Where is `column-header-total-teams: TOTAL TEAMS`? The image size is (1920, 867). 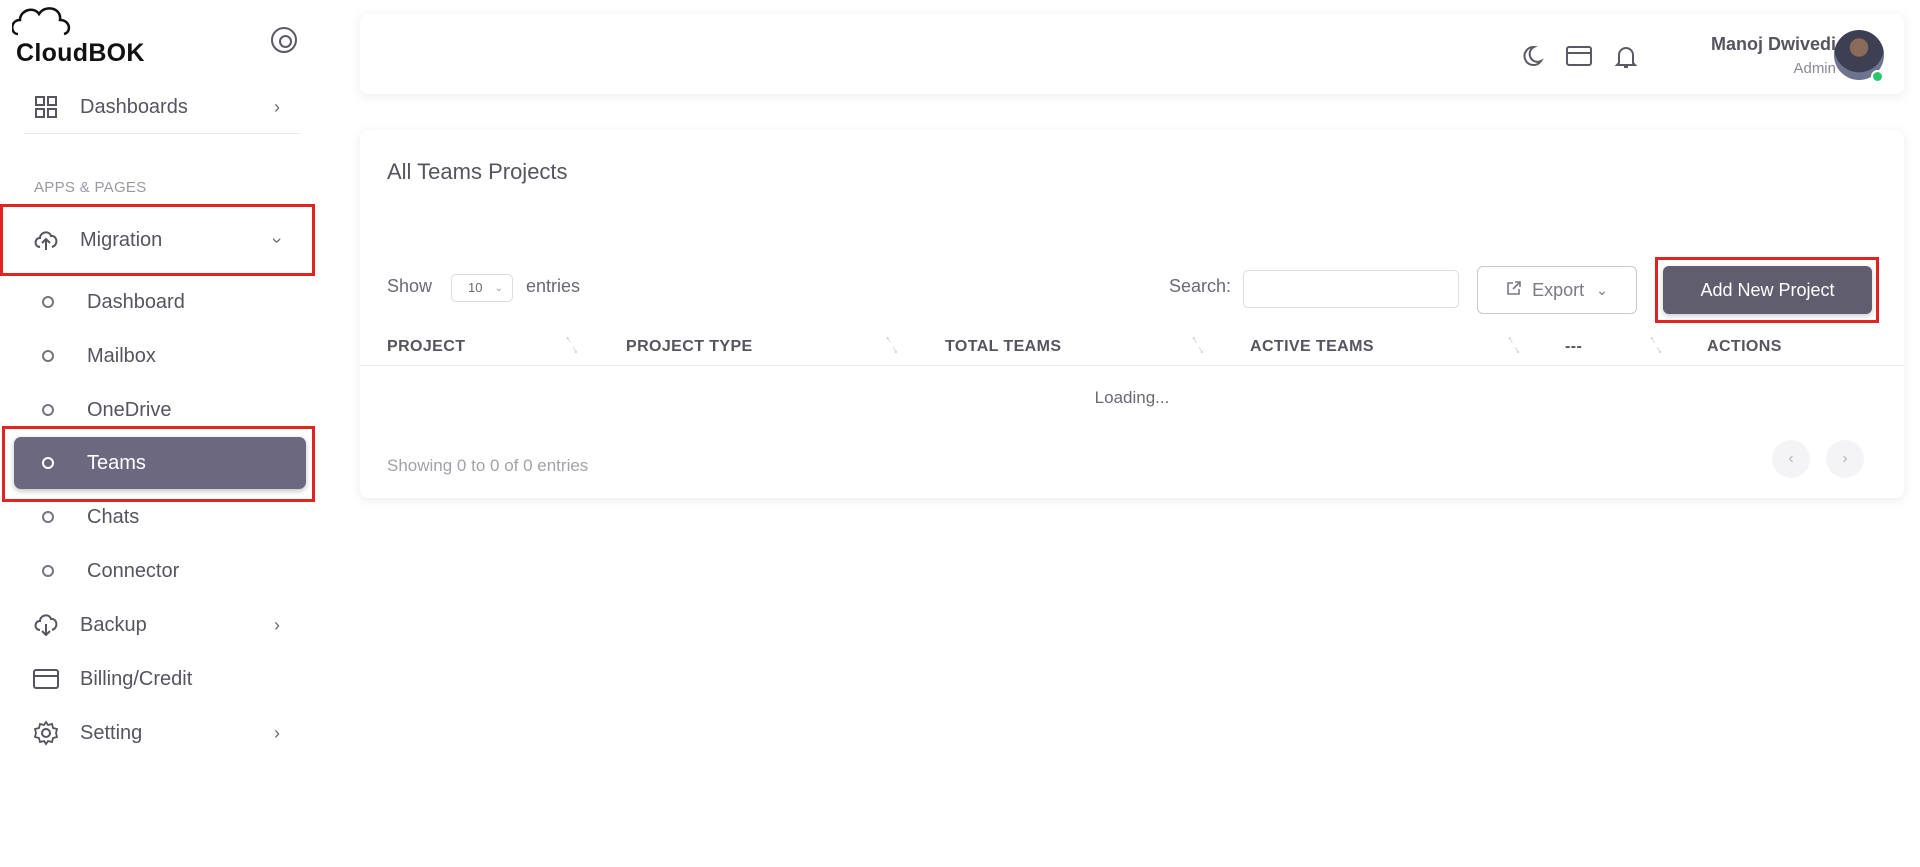
column-header-total-teams: TOTAL TEAMS is located at coordinates (1003, 347).